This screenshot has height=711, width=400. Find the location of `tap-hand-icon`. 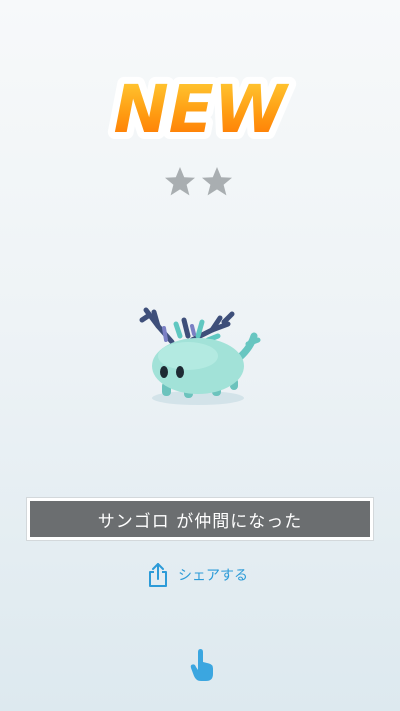

tap-hand-icon is located at coordinates (201, 665).